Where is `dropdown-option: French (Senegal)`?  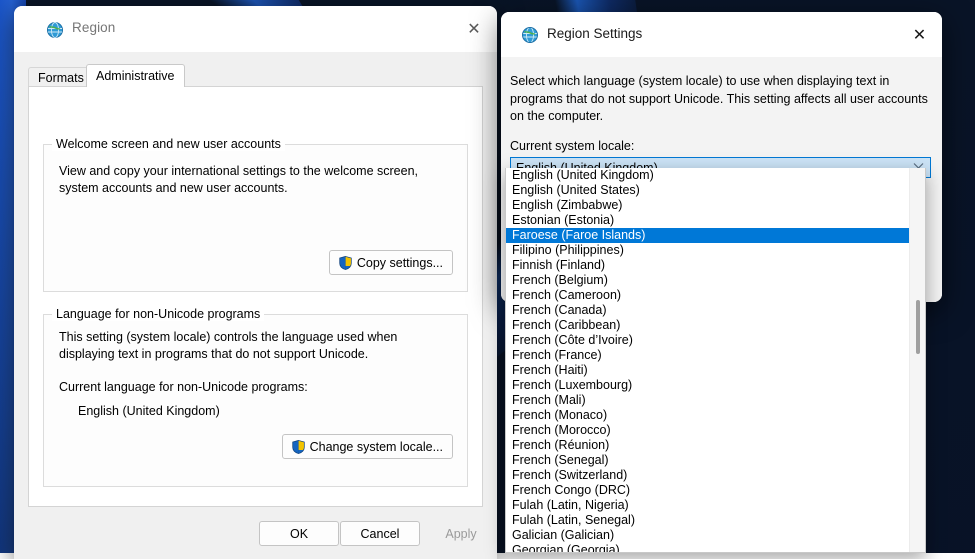
dropdown-option: French (Senegal) is located at coordinates (707, 460).